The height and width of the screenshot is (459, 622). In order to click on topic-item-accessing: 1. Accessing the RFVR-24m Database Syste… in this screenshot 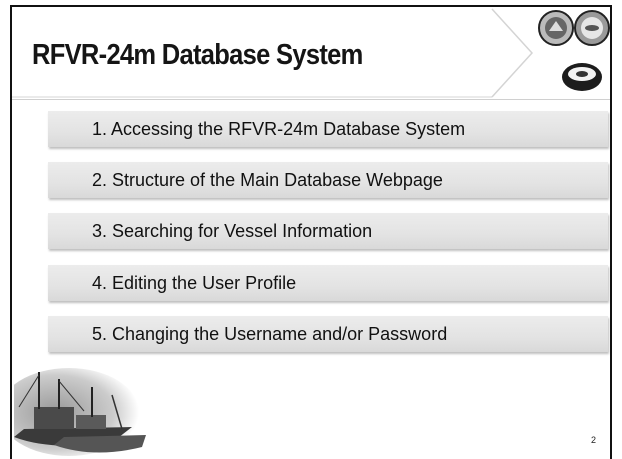, I will do `click(328, 129)`.